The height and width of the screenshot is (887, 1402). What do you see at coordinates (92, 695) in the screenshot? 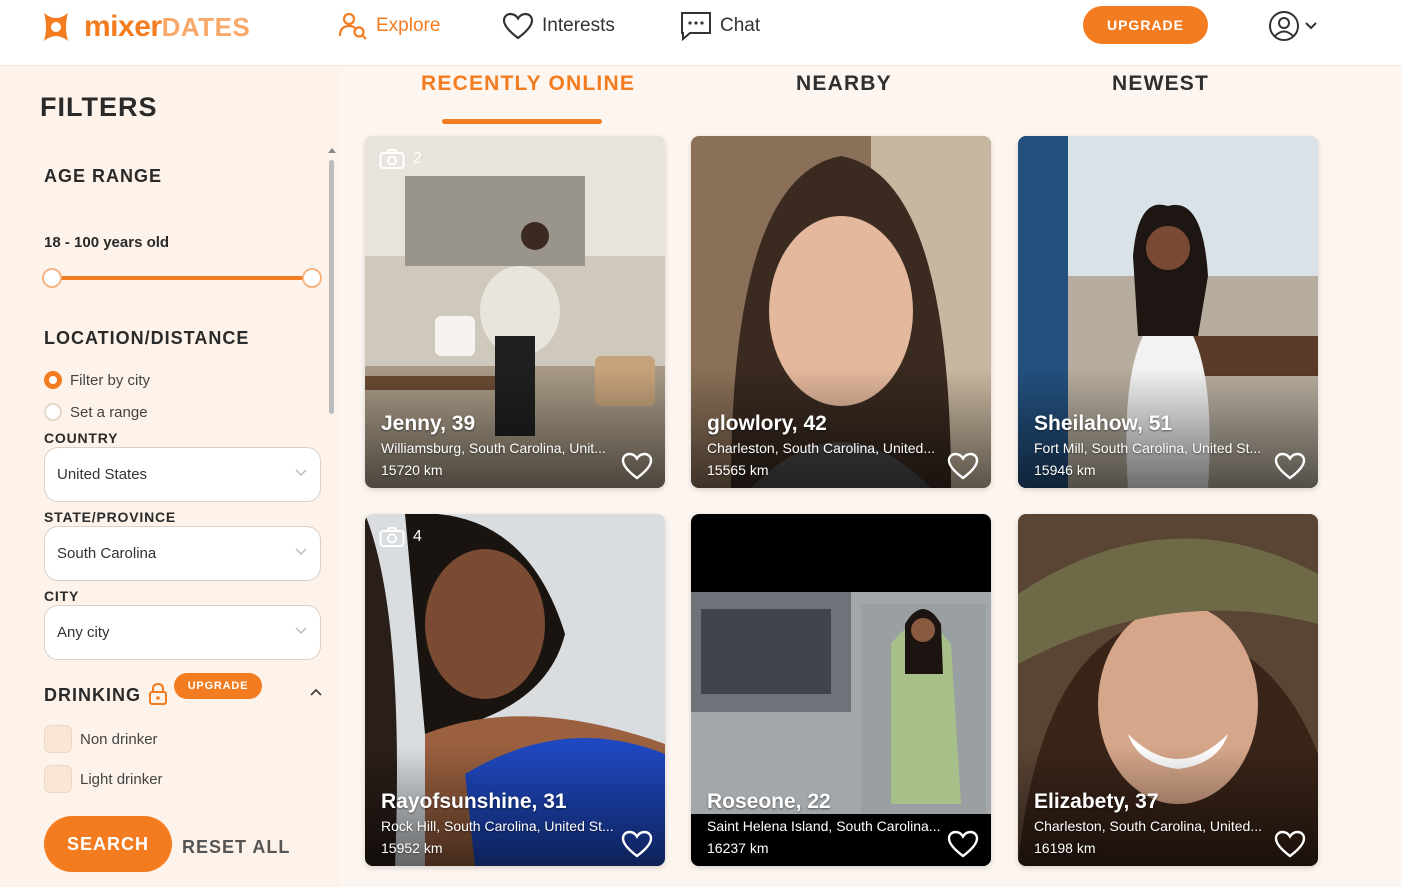
I see `drinking-title: DRINKING` at bounding box center [92, 695].